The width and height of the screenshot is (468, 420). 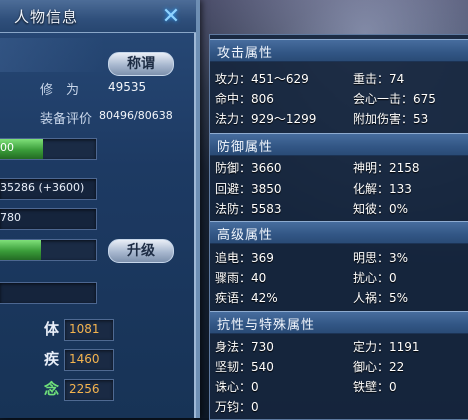 I want to click on stat-iron-wall: 铁壁：0, so click(x=375, y=387).